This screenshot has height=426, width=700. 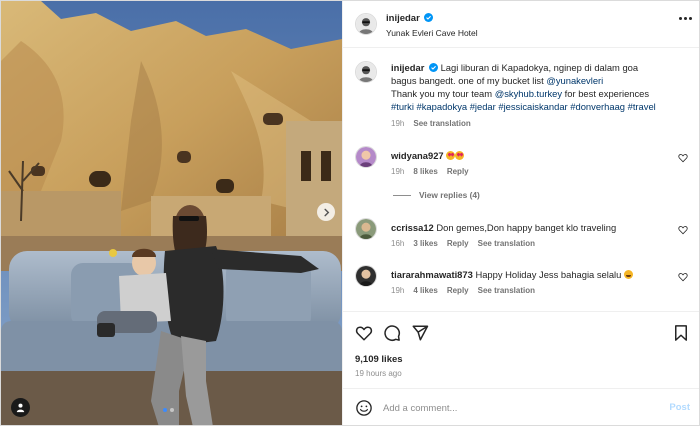 I want to click on comment-composer: Post, so click(x=521, y=406).